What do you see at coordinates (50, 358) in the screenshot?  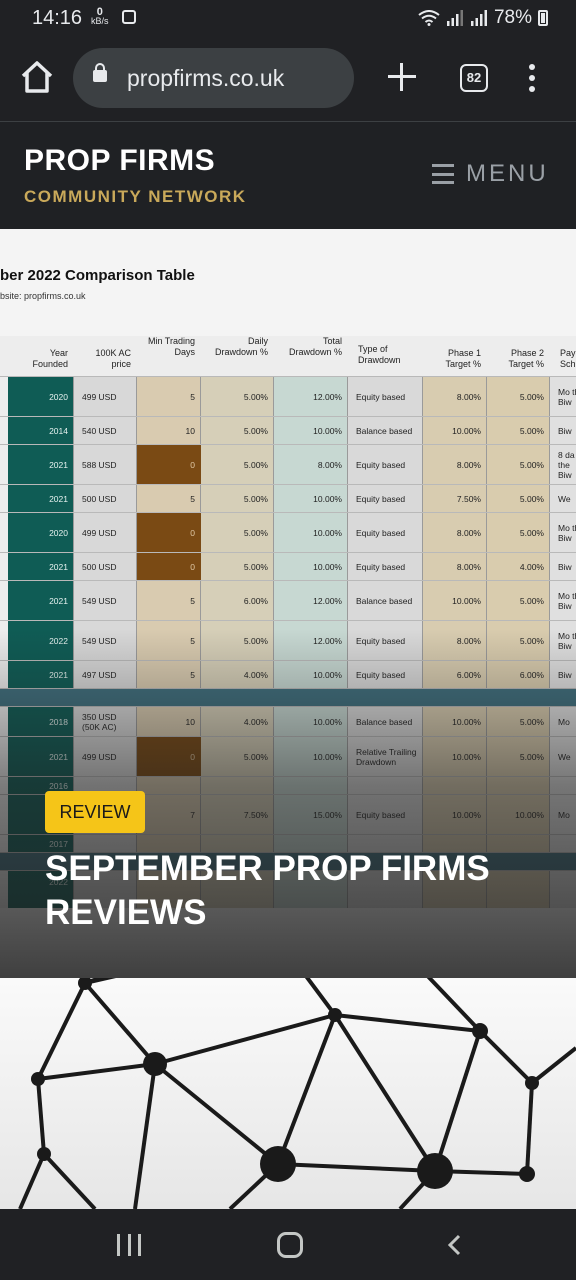 I see `table-header-cell: Year Founded` at bounding box center [50, 358].